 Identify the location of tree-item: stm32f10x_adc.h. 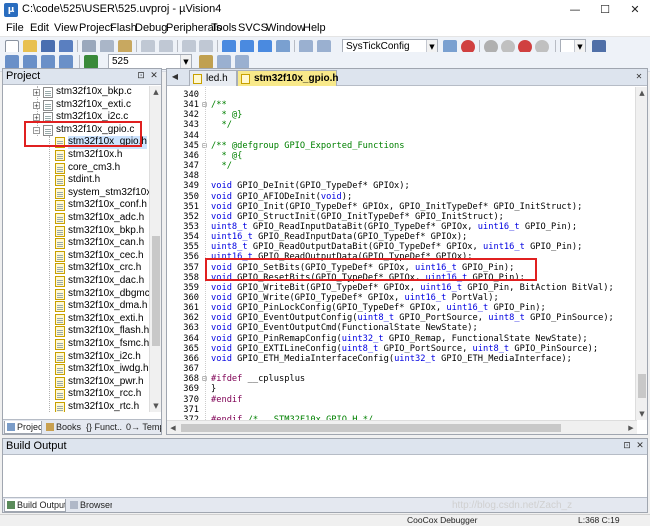
(76, 218).